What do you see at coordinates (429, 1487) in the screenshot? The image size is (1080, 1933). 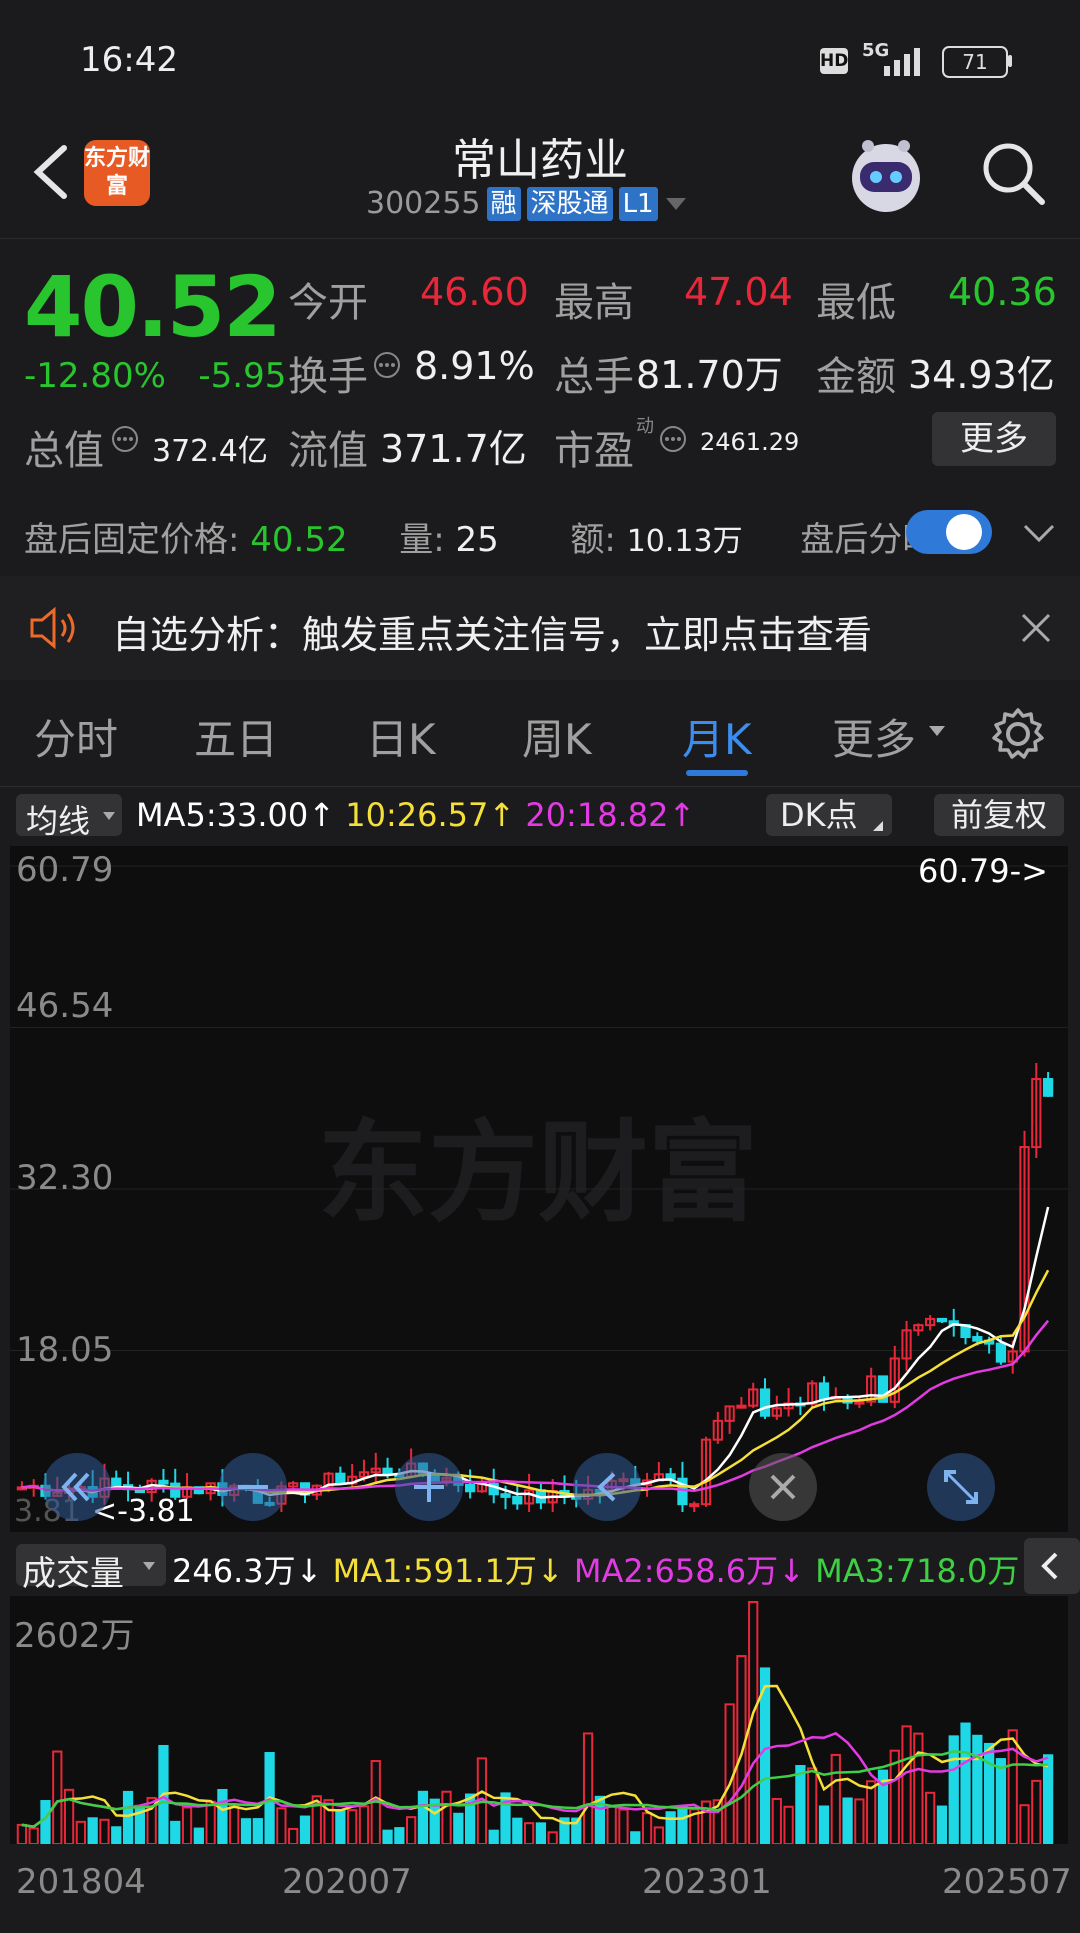 I see `zoom-in-icon` at bounding box center [429, 1487].